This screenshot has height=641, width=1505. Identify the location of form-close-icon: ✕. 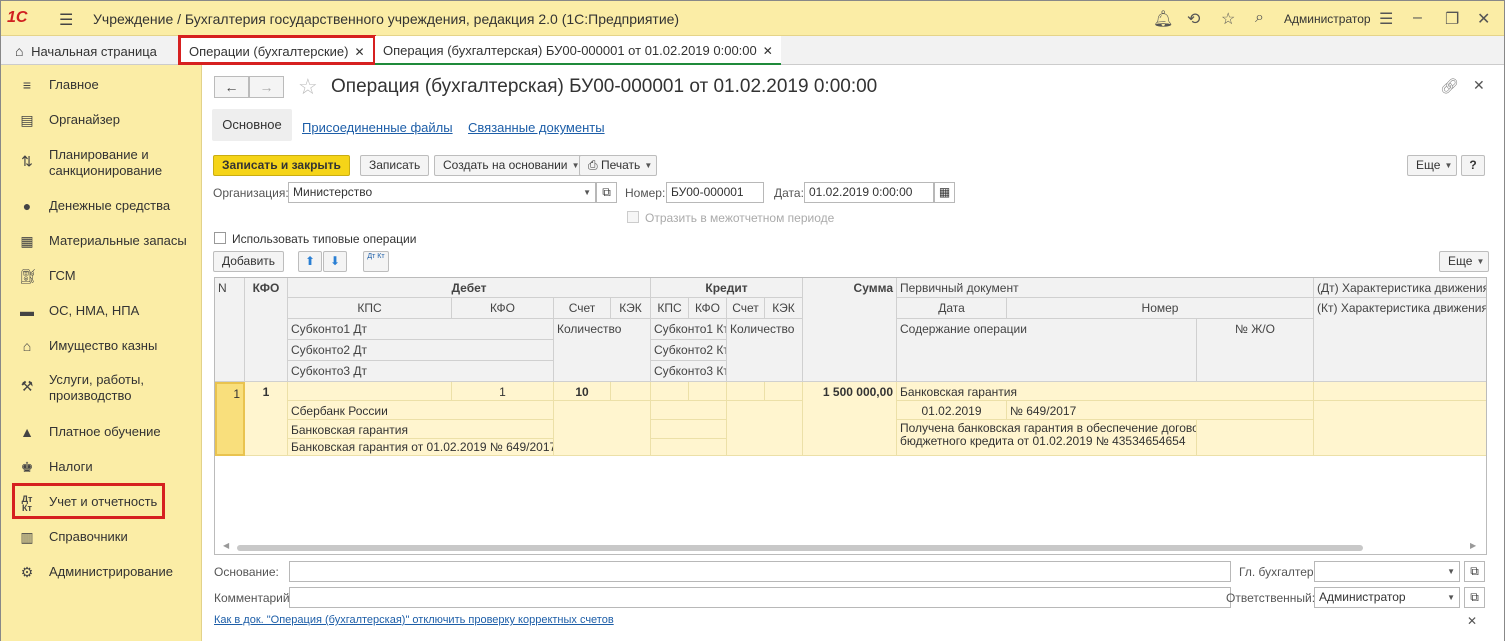
(1479, 85).